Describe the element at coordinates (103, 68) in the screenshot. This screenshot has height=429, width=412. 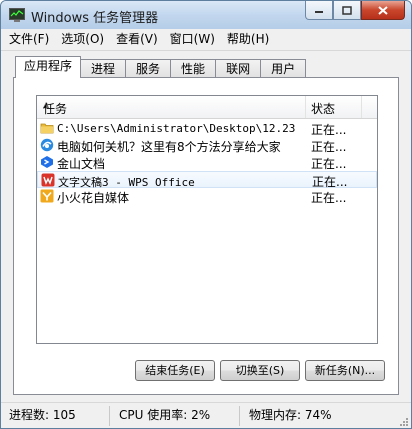
I see `tab-processes: 进程` at that location.